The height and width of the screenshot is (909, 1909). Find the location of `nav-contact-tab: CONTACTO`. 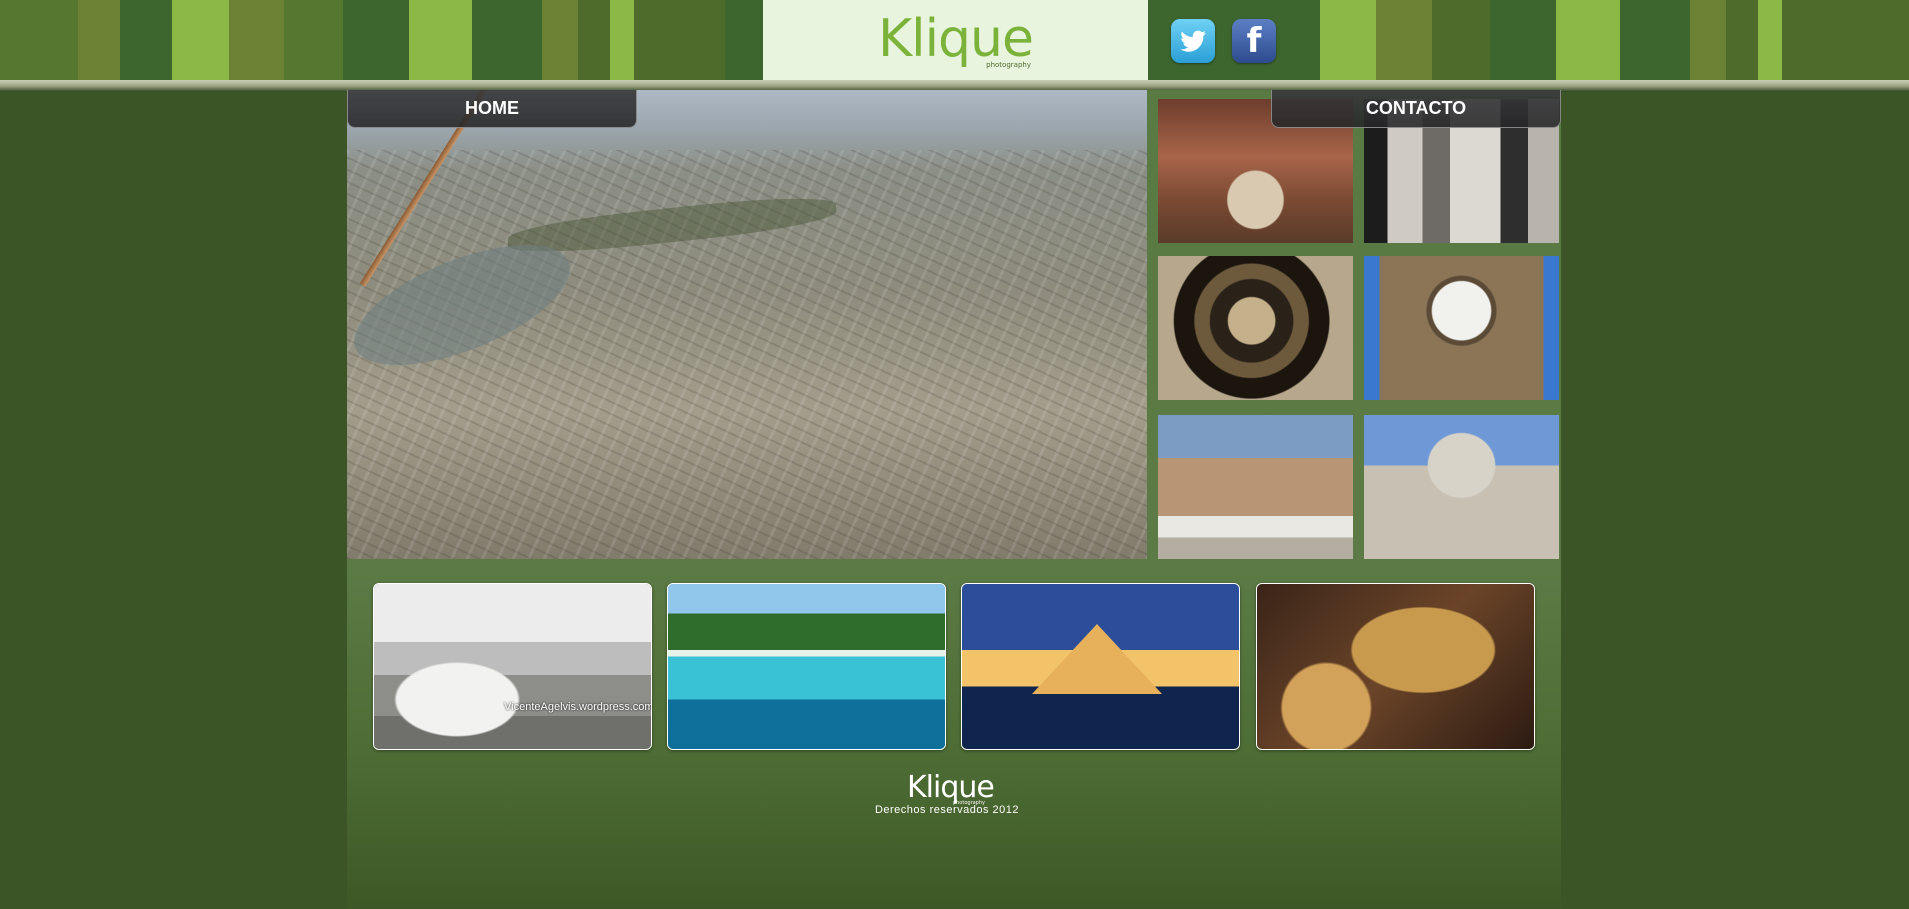

nav-contact-tab: CONTACTO is located at coordinates (1416, 109).